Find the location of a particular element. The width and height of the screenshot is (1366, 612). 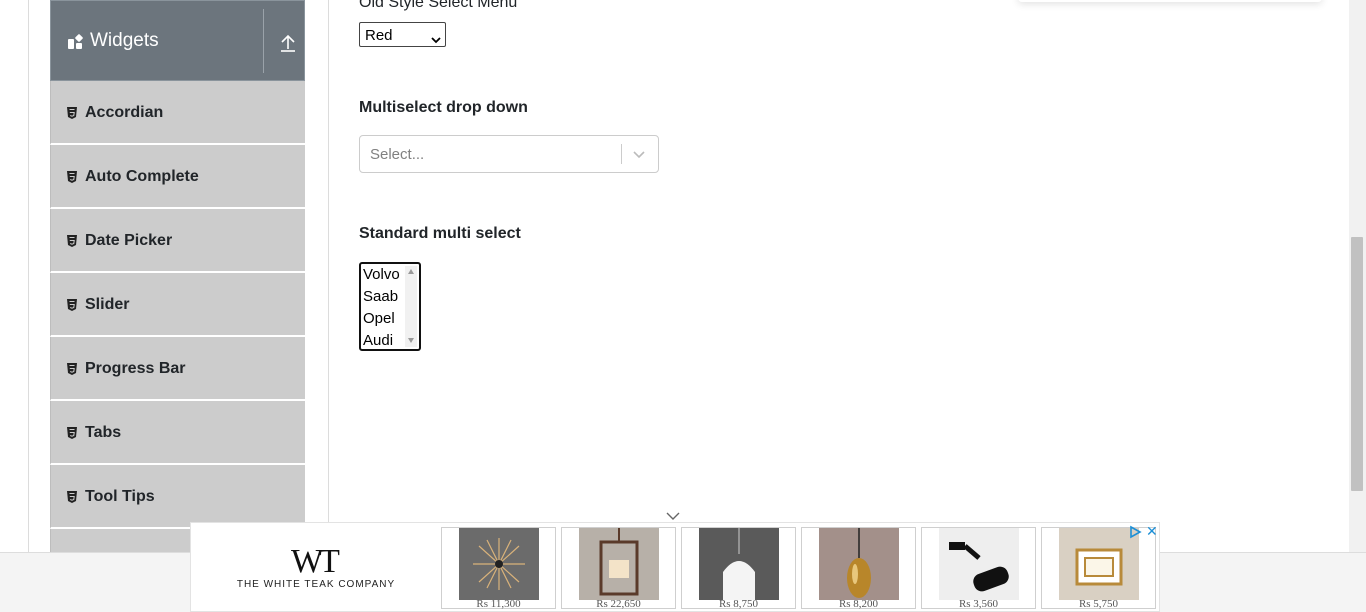

collapse-up-arrow-icon is located at coordinates (288, 43).